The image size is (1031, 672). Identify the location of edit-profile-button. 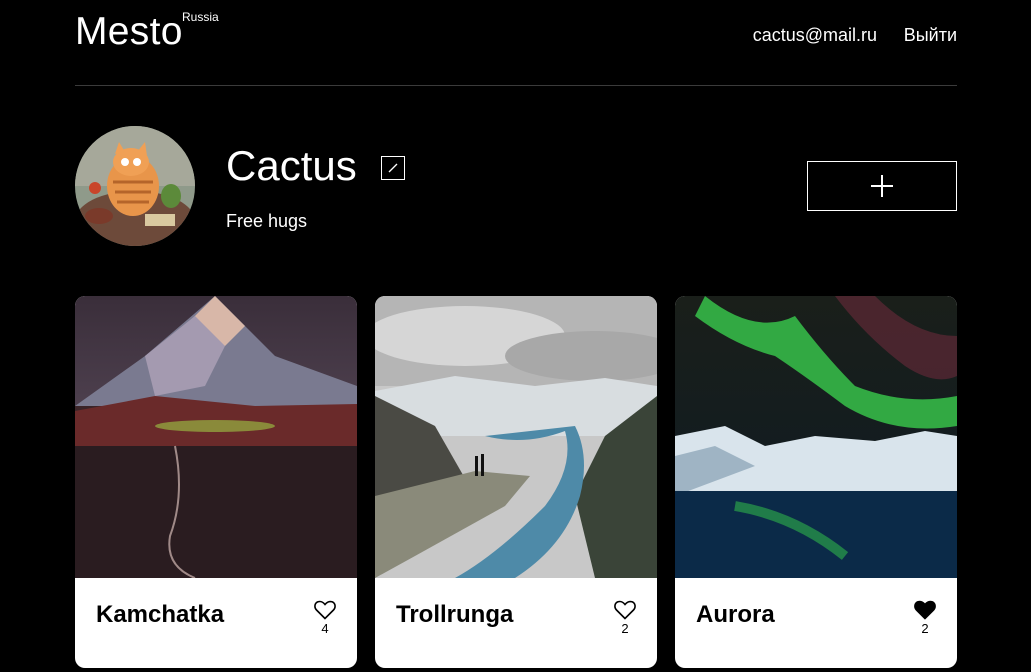
(393, 168).